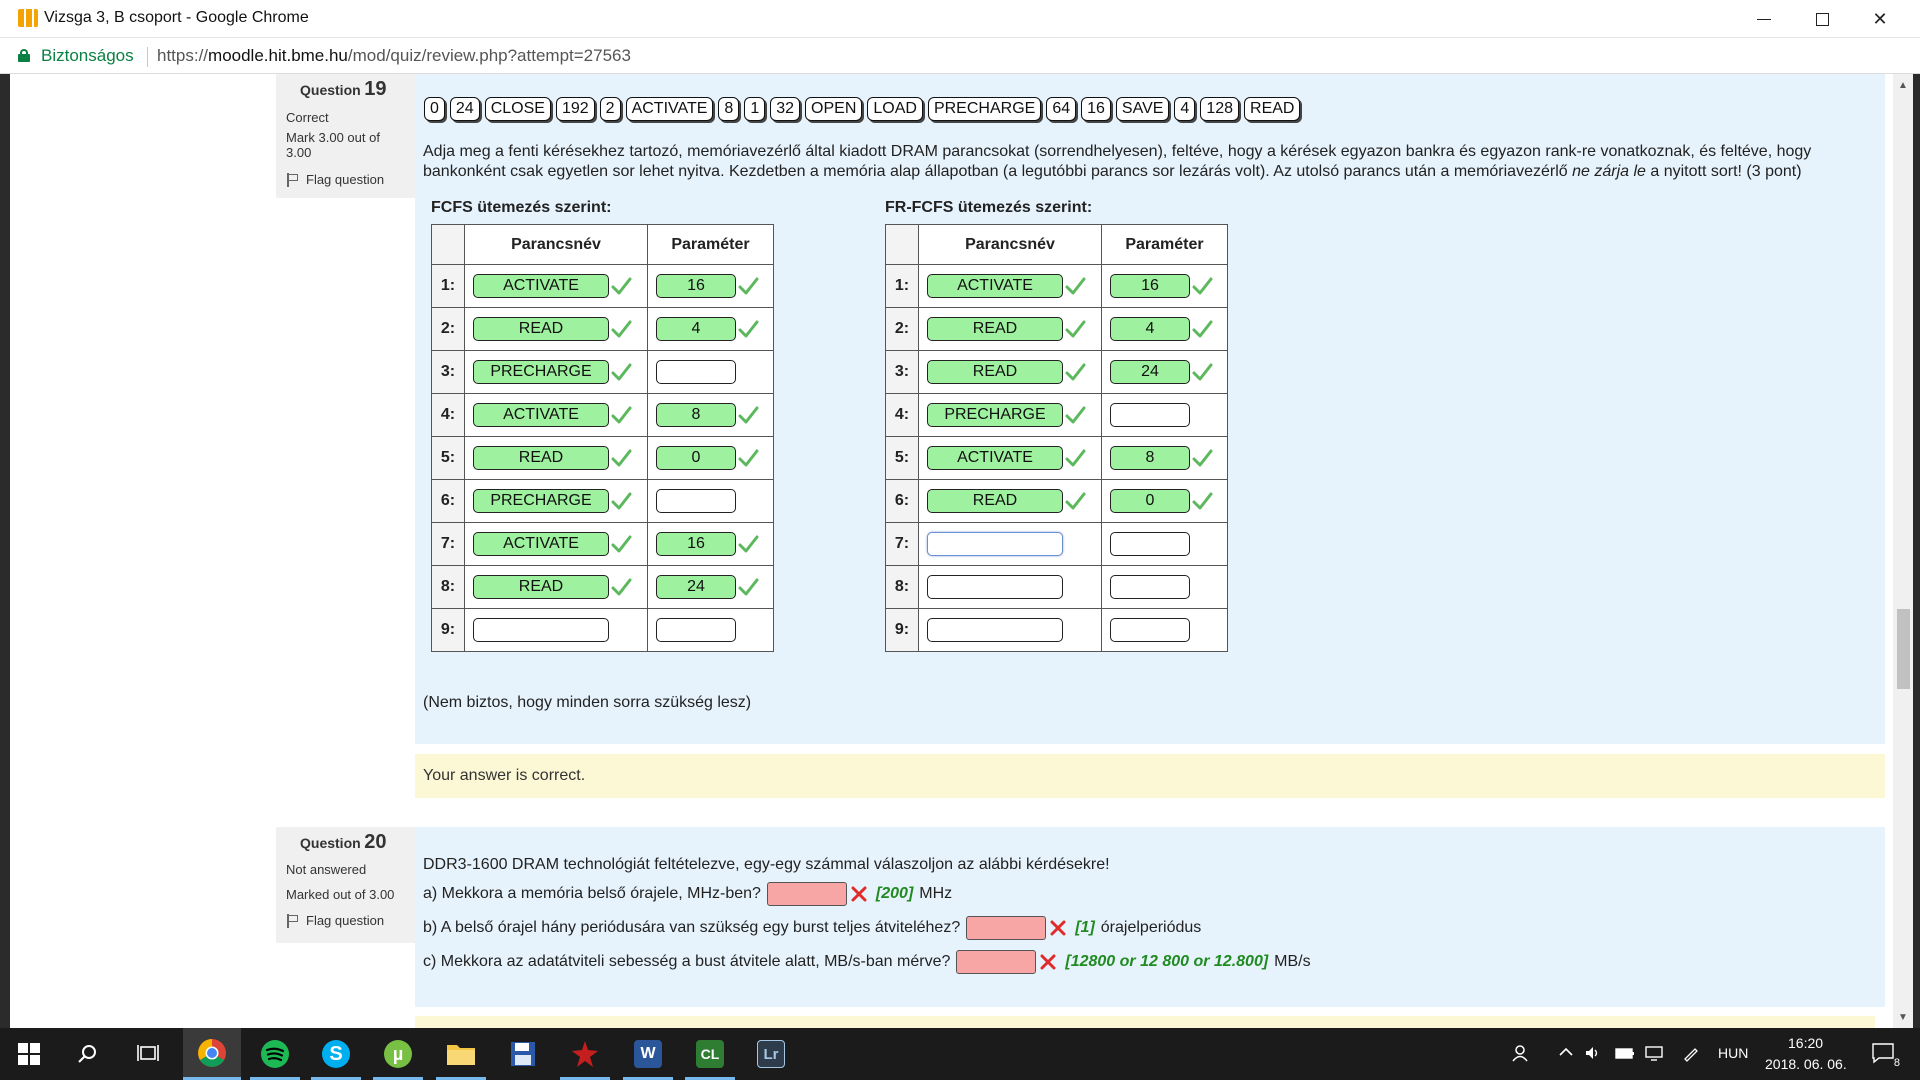  Describe the element at coordinates (1145, 1022) in the screenshot. I see `next-feedback-panel` at that location.